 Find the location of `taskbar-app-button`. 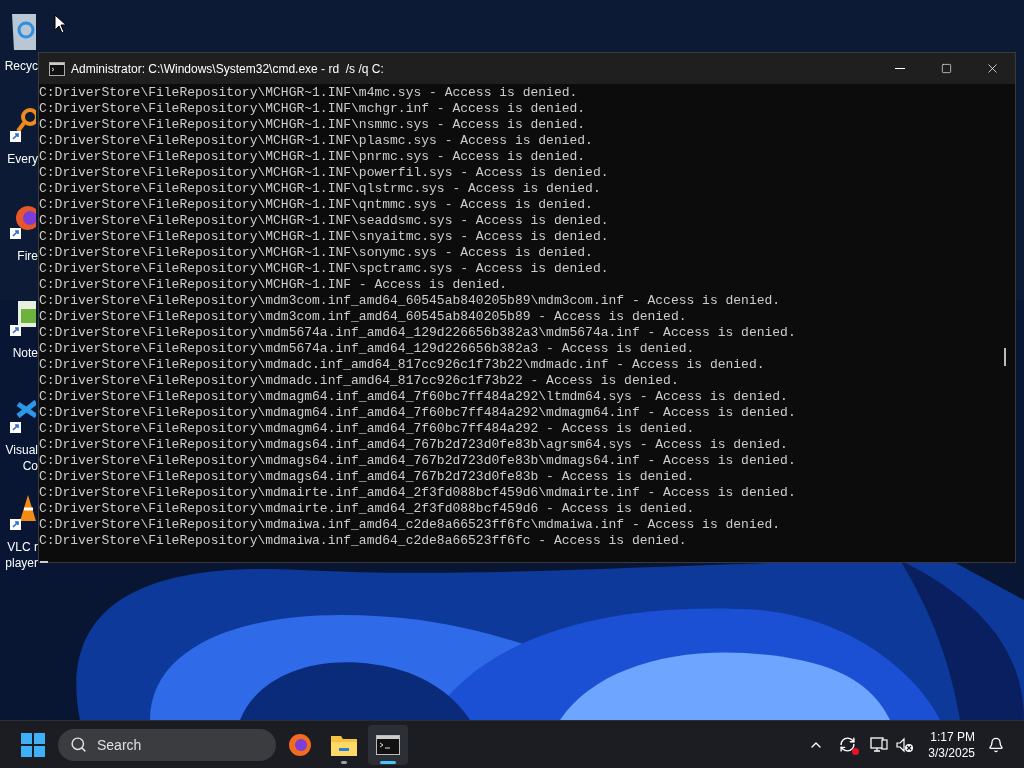

taskbar-app-button is located at coordinates (388, 744).